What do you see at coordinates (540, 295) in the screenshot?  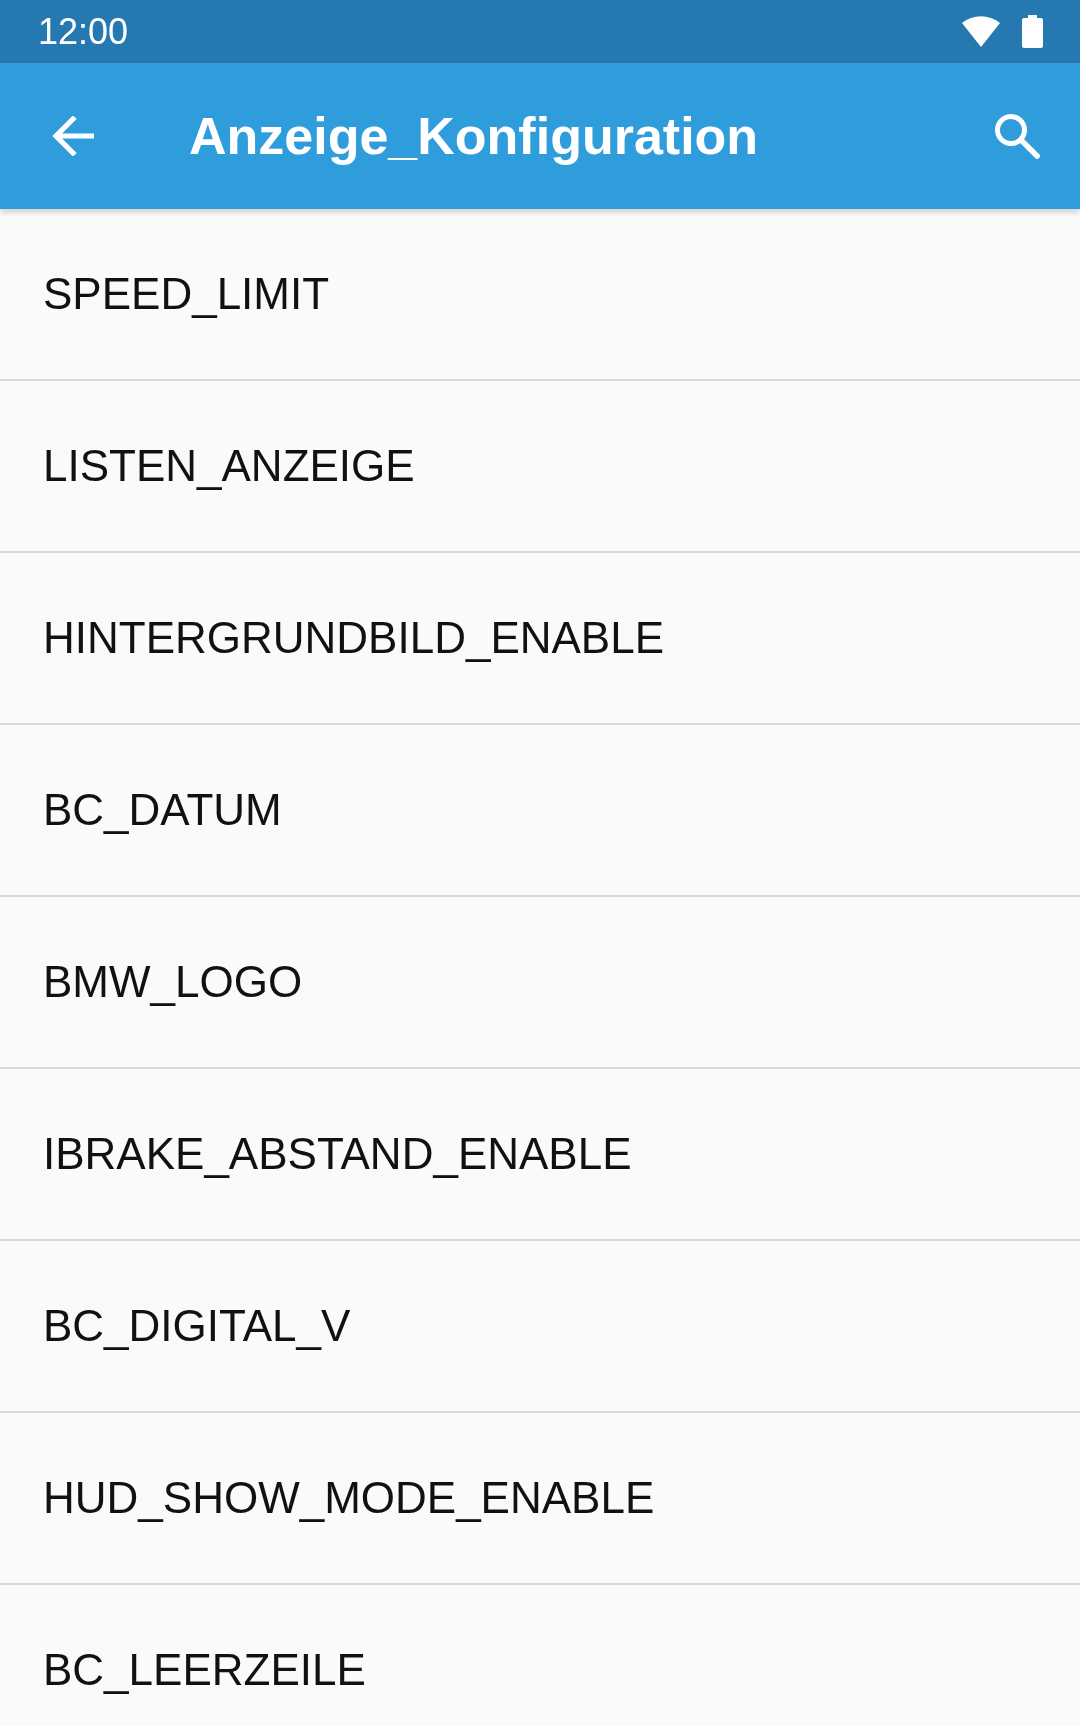 I see `list-item: SPEED_LIMIT` at bounding box center [540, 295].